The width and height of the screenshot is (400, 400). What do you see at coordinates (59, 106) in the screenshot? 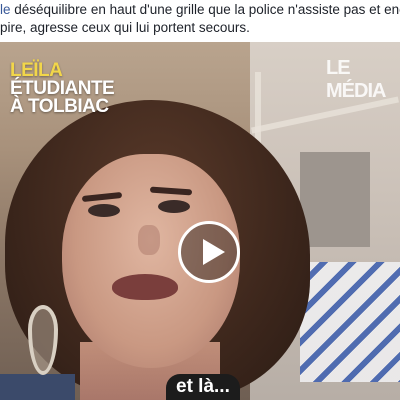
I see `speaker-location: À TOLBIAC` at bounding box center [59, 106].